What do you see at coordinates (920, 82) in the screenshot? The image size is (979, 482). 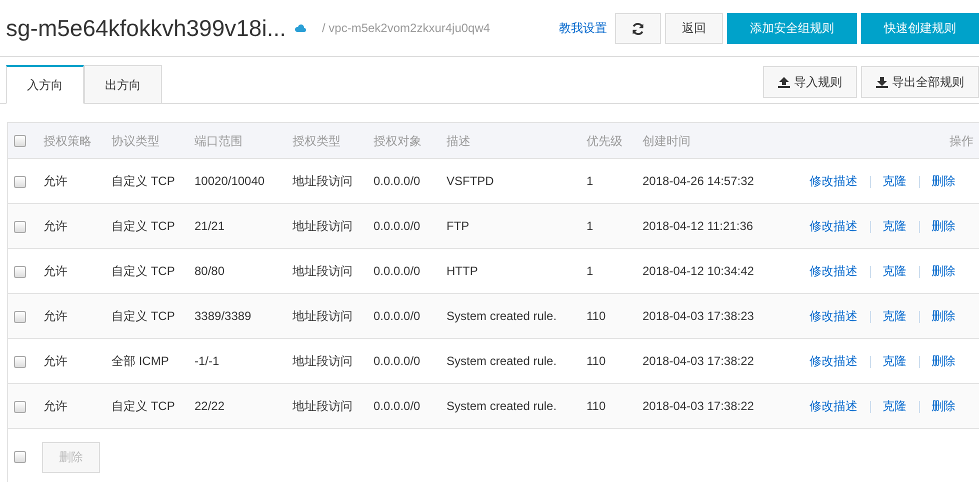 I see `export-button: 导出全部规则` at bounding box center [920, 82].